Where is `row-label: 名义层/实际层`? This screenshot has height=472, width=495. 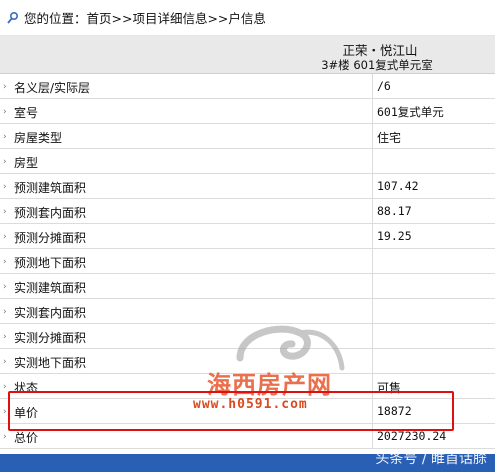 row-label: 名义层/实际层 is located at coordinates (52, 88).